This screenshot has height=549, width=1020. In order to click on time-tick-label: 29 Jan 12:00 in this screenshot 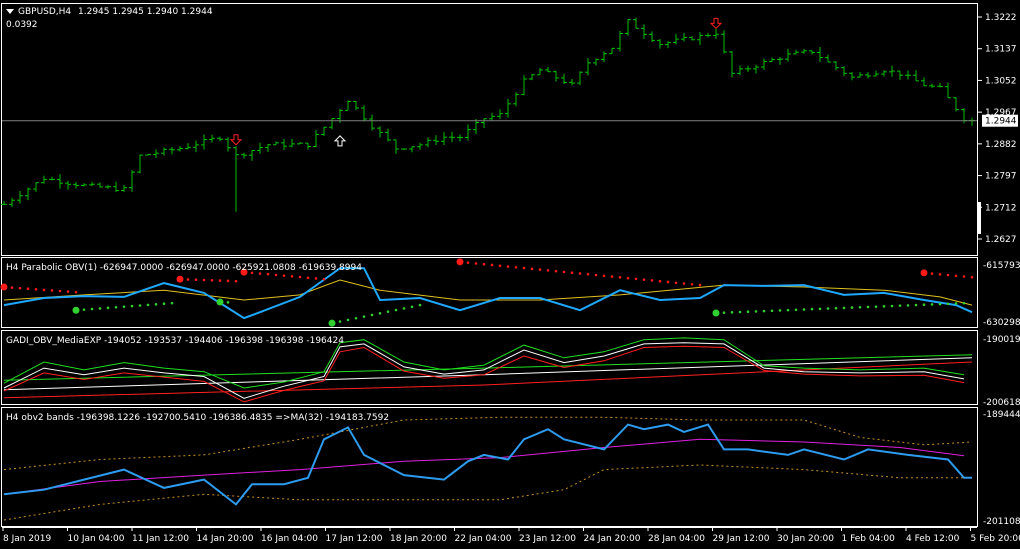, I will do `click(741, 539)`.